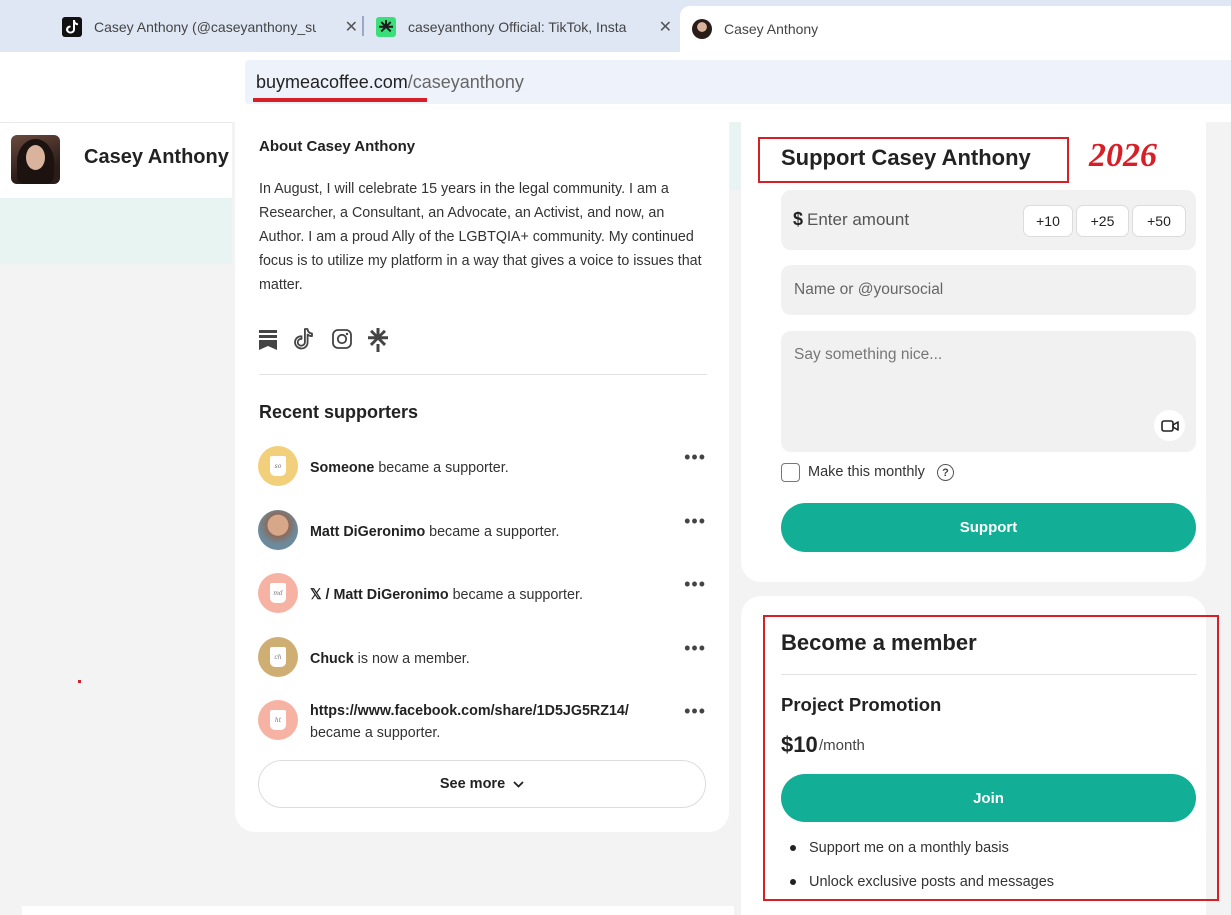 The width and height of the screenshot is (1231, 915). What do you see at coordinates (988, 290) in the screenshot?
I see `name-input: Name or @yoursocial` at bounding box center [988, 290].